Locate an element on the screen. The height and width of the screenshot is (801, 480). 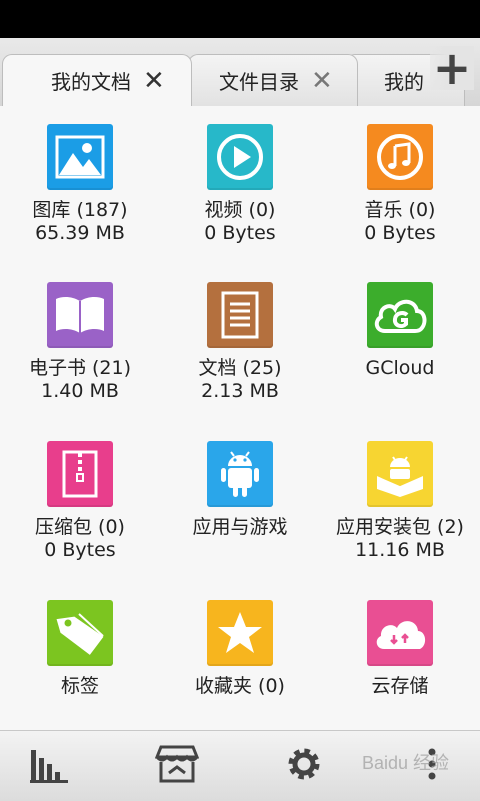
tab-my-documents: 我的文档 ✕ is located at coordinates (97, 80).